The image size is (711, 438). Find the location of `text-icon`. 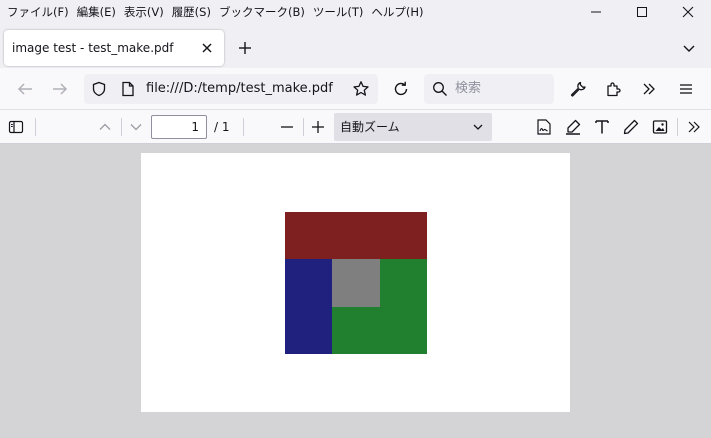

text-icon is located at coordinates (602, 127).